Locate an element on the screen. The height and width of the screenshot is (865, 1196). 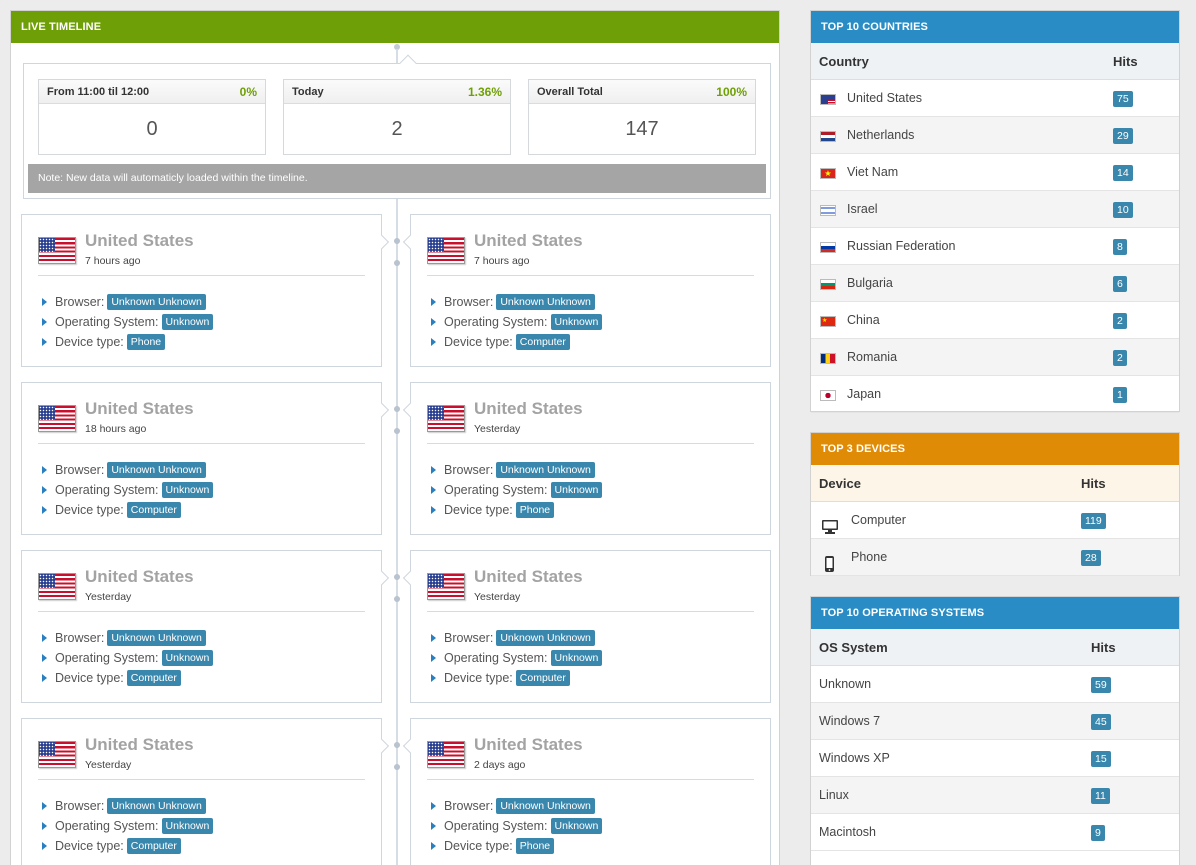
os-row: Unknown 59 is located at coordinates (995, 684).